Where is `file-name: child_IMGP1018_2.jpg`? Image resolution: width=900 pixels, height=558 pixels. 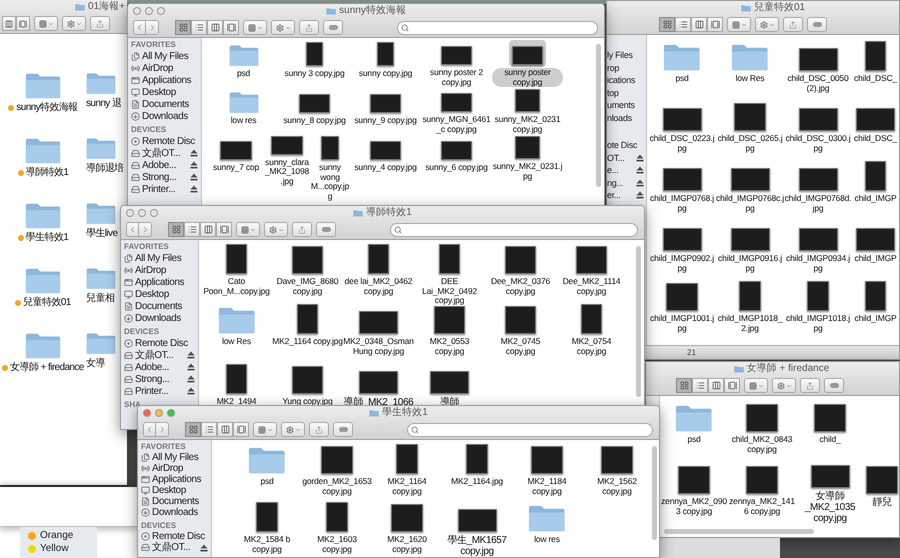
file-name: child_IMGP1018_2.jpg is located at coordinates (750, 323).